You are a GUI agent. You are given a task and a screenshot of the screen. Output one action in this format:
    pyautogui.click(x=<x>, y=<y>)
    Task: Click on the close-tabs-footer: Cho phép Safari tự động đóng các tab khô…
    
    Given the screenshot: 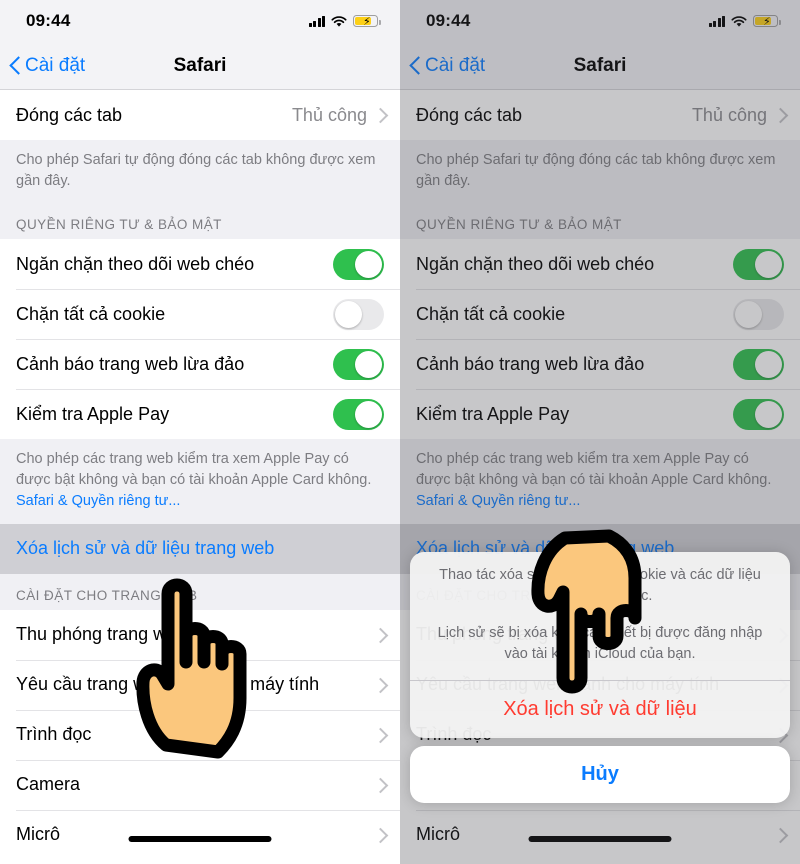 What is the action you would take?
    pyautogui.click(x=200, y=172)
    